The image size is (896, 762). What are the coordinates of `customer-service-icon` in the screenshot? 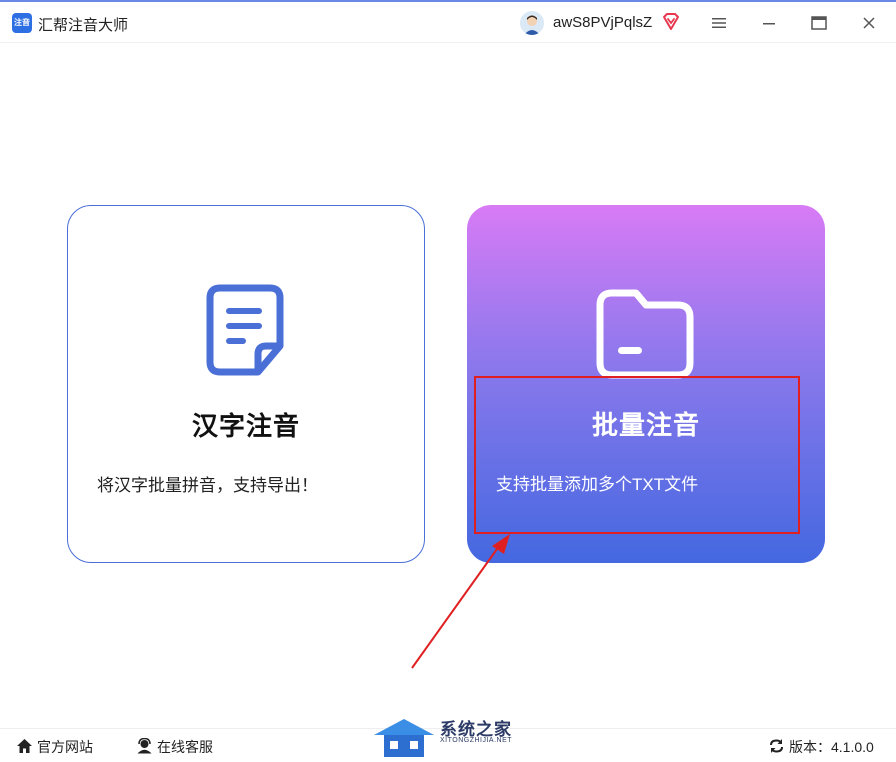 It's located at (144, 747).